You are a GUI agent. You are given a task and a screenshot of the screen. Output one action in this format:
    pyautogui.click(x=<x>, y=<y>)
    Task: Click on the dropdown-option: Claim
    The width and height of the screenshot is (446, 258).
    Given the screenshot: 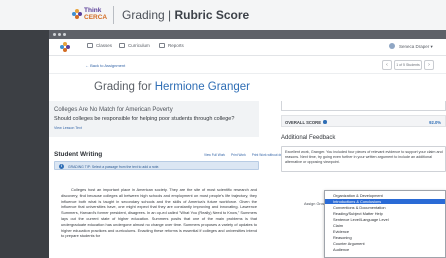 What is the action you would take?
    pyautogui.click(x=385, y=225)
    